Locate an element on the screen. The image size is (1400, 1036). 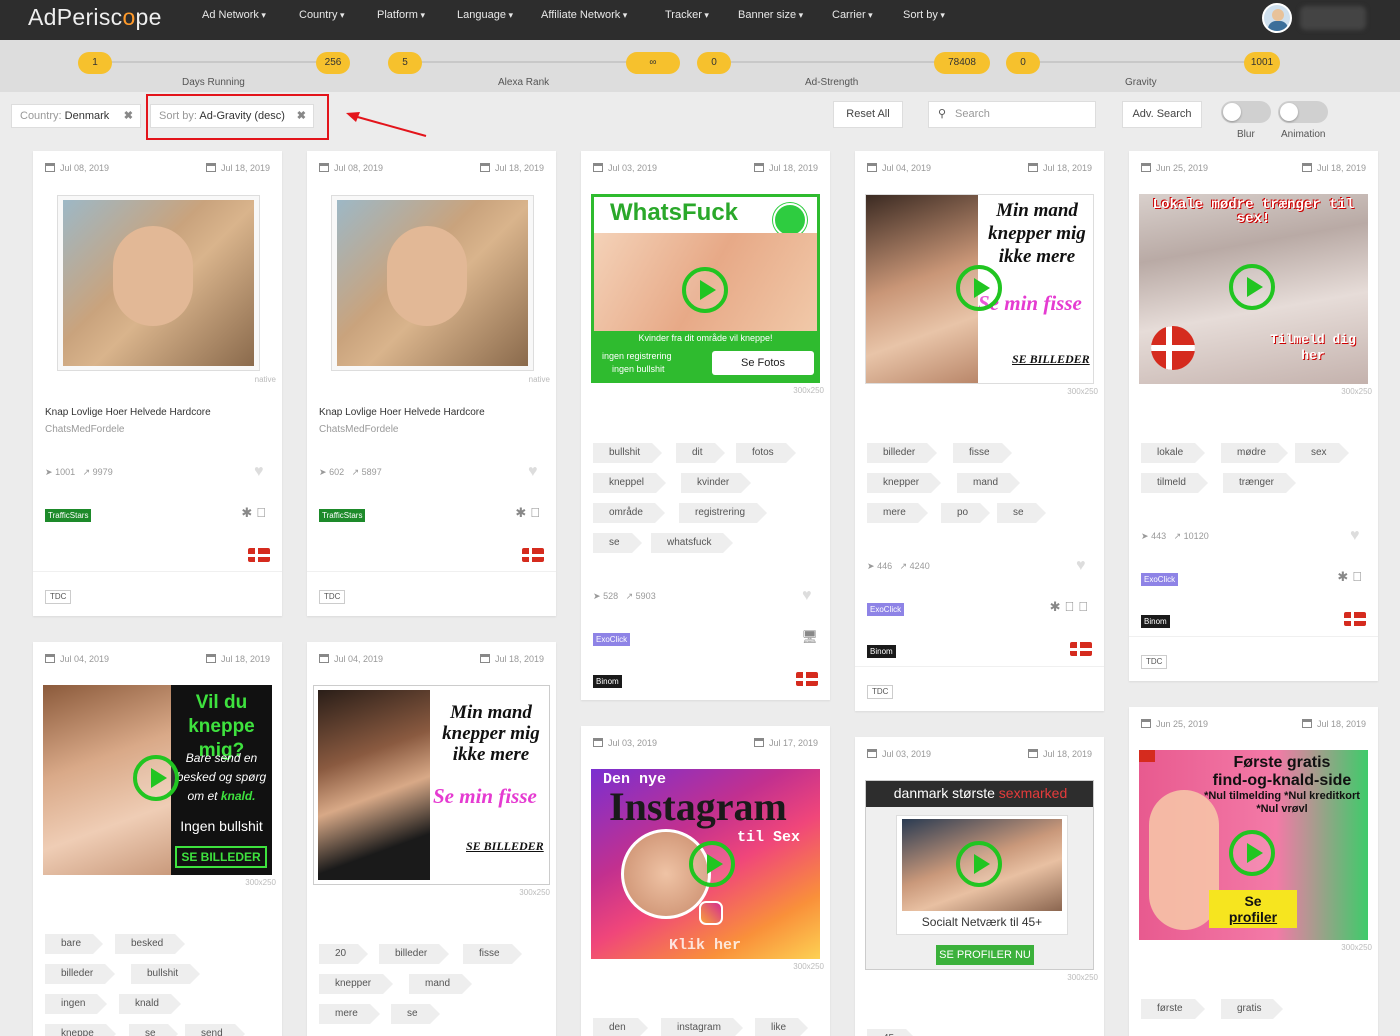
tag: sex is located at coordinates (1322, 453).